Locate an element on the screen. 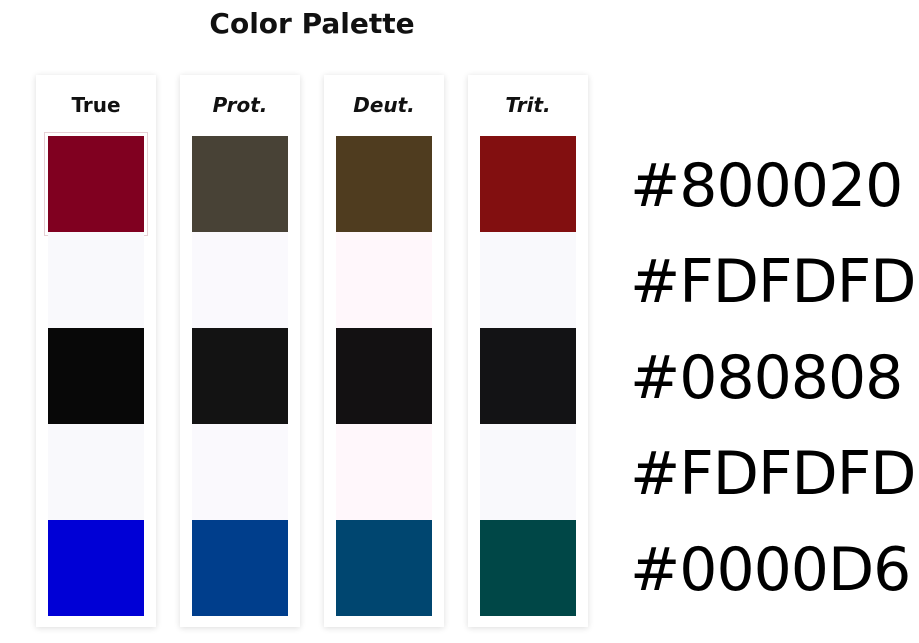  hex-code-4: #FDFDFD is located at coordinates (773, 474).